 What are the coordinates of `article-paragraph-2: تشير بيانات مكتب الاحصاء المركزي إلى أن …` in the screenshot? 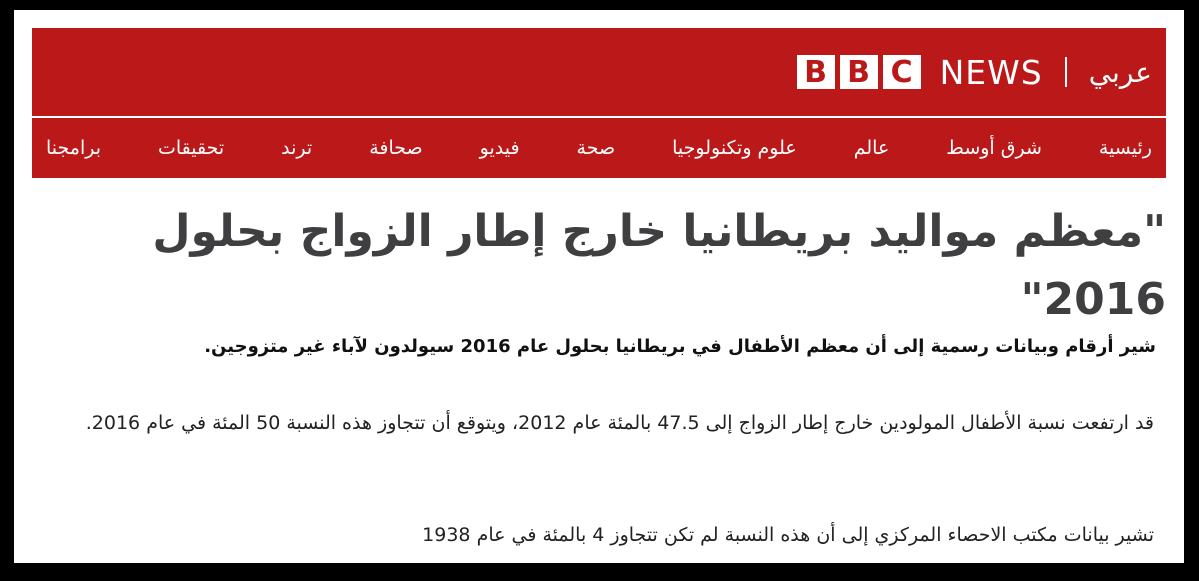 It's located at (788, 535).